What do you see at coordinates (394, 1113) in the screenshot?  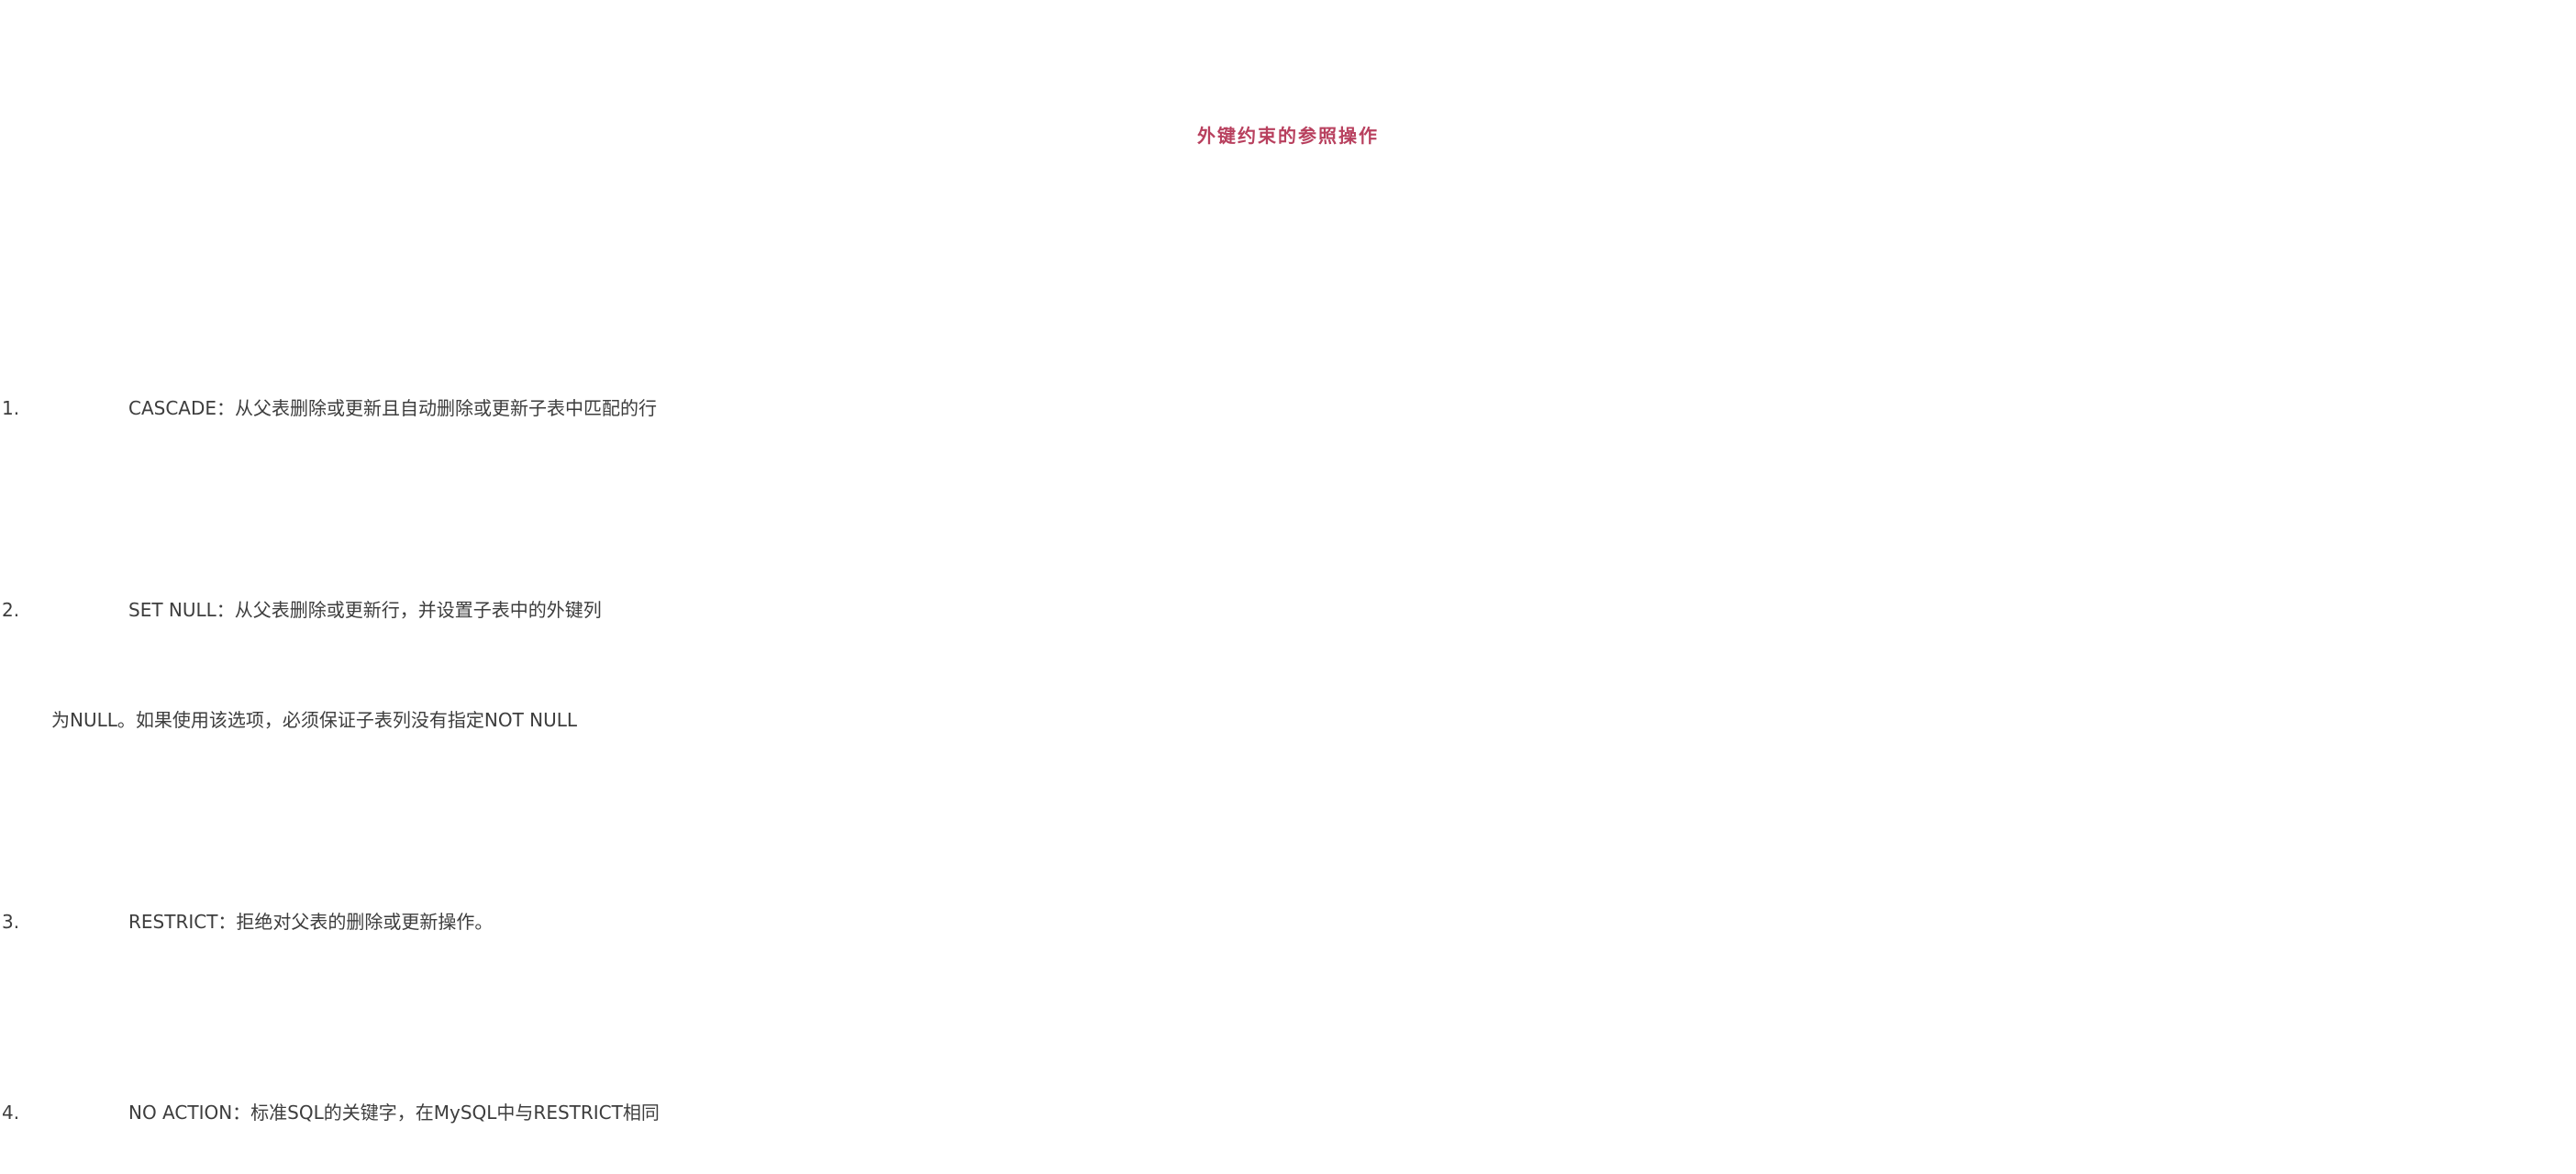 I see `list-item-text: NO ACTION：标准SQL的关键字，在MySQL中与RESTRICT相同` at bounding box center [394, 1113].